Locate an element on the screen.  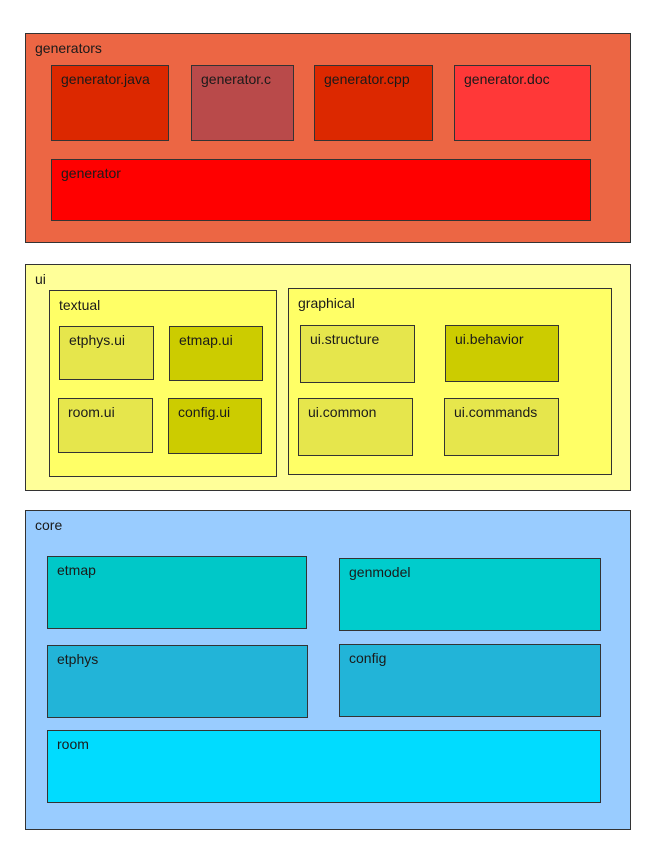
etmap-ui-label: etmap.ui is located at coordinates (206, 340).